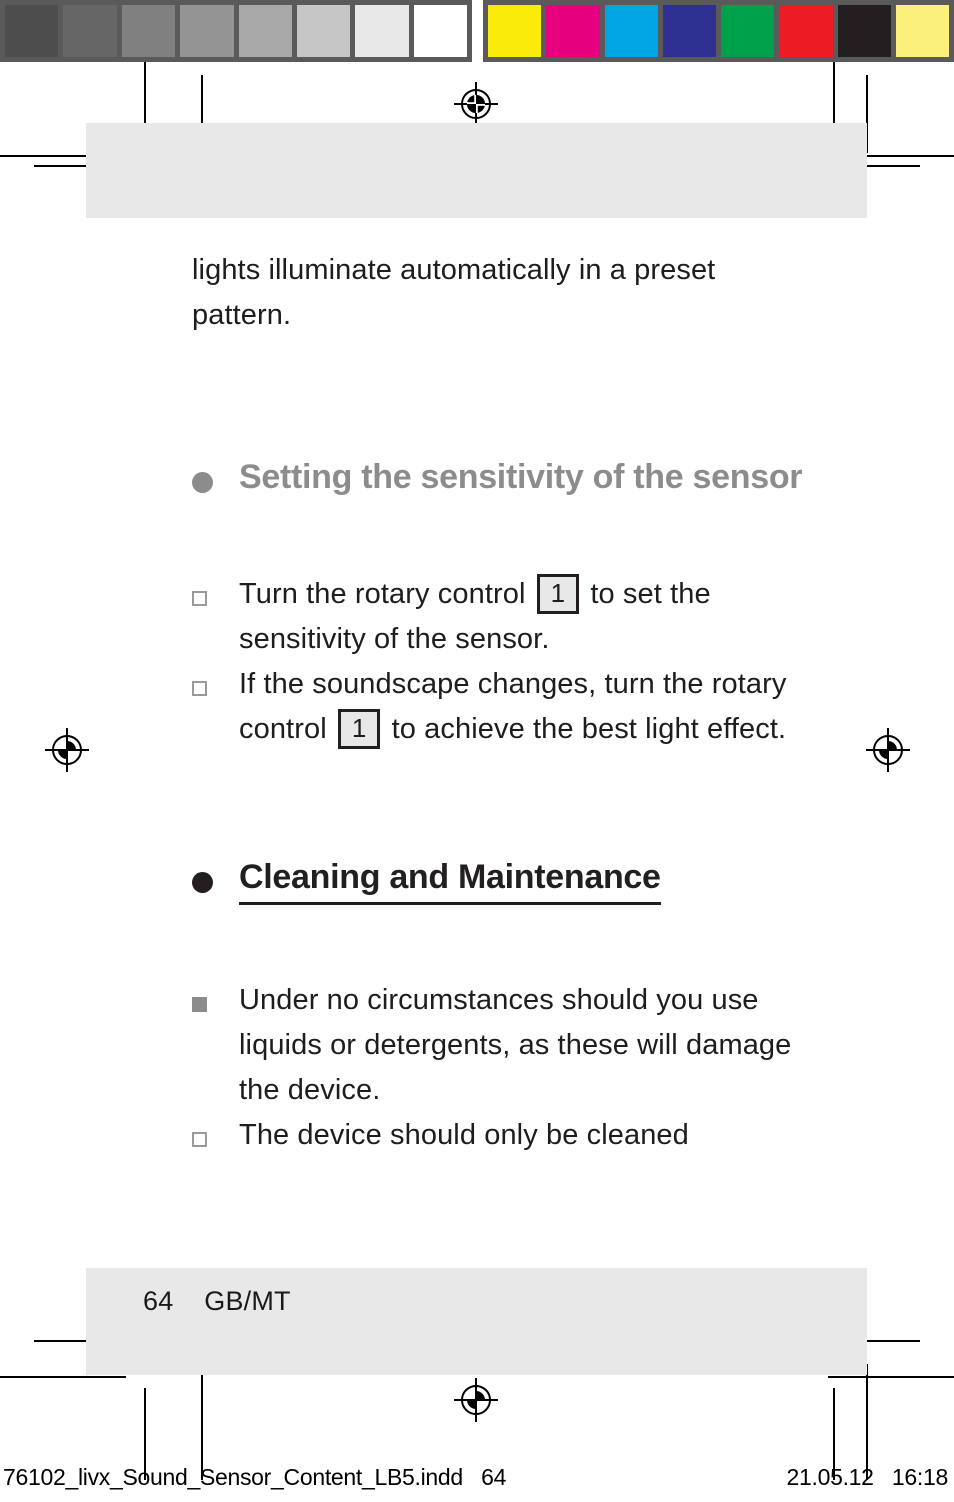 This screenshot has width=954, height=1502. What do you see at coordinates (199, 1004) in the screenshot?
I see `filled-square-bullet-icon` at bounding box center [199, 1004].